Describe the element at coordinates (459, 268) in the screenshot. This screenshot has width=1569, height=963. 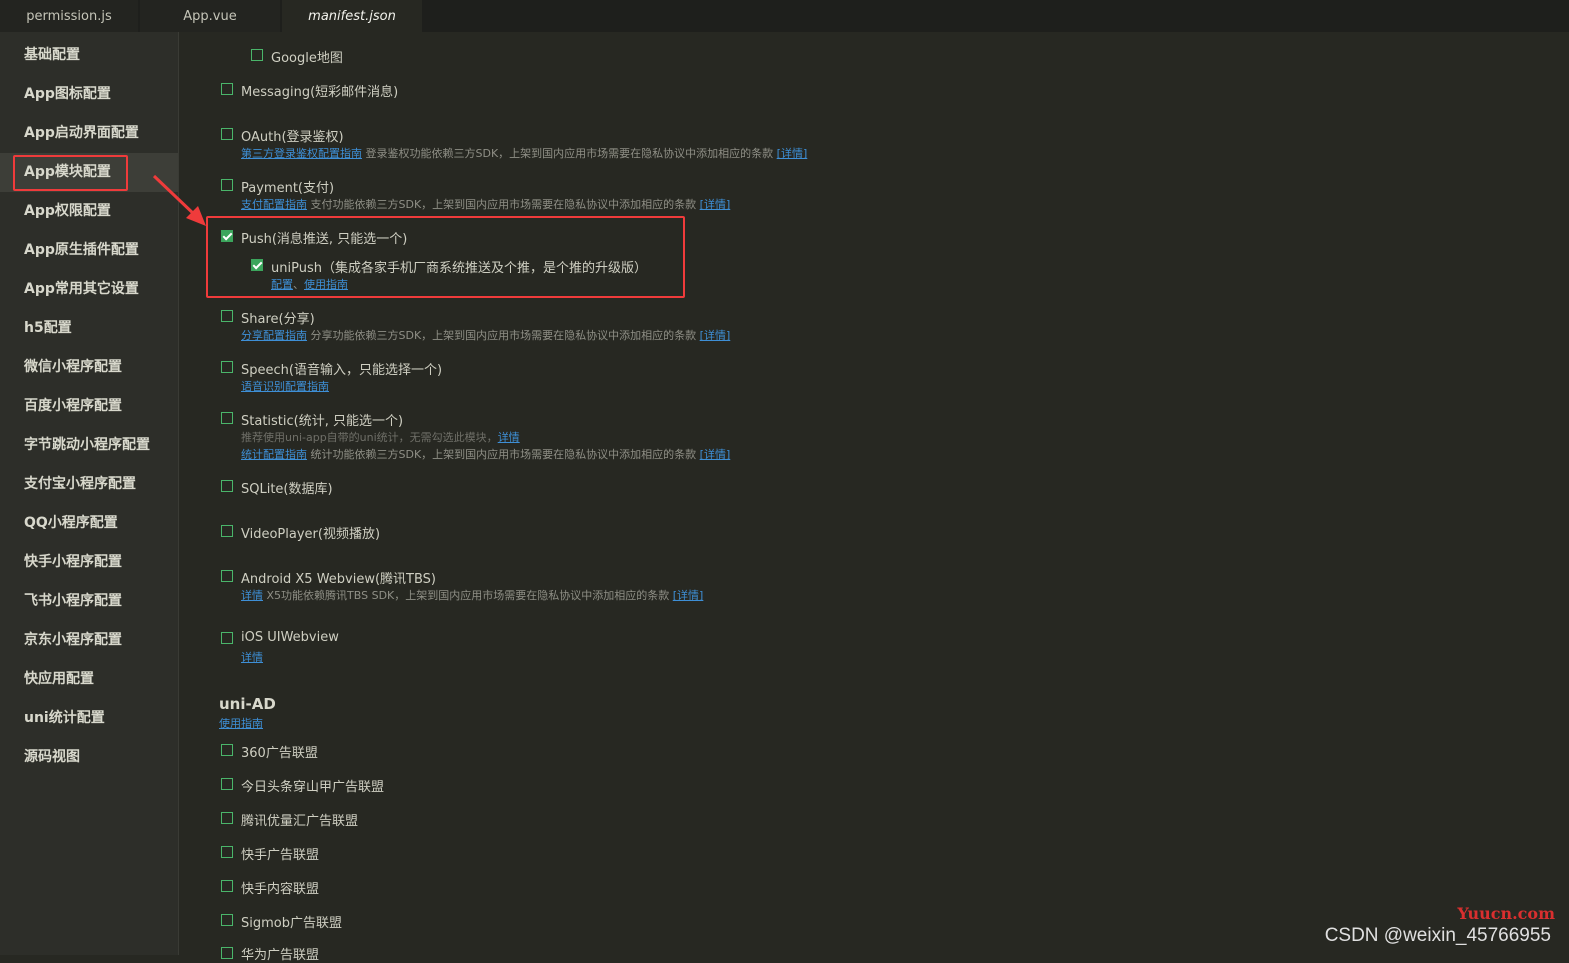
I see `unipush-label: uniPush（集成各家手机厂商系统推送及个推，是个推的升级版）` at that location.